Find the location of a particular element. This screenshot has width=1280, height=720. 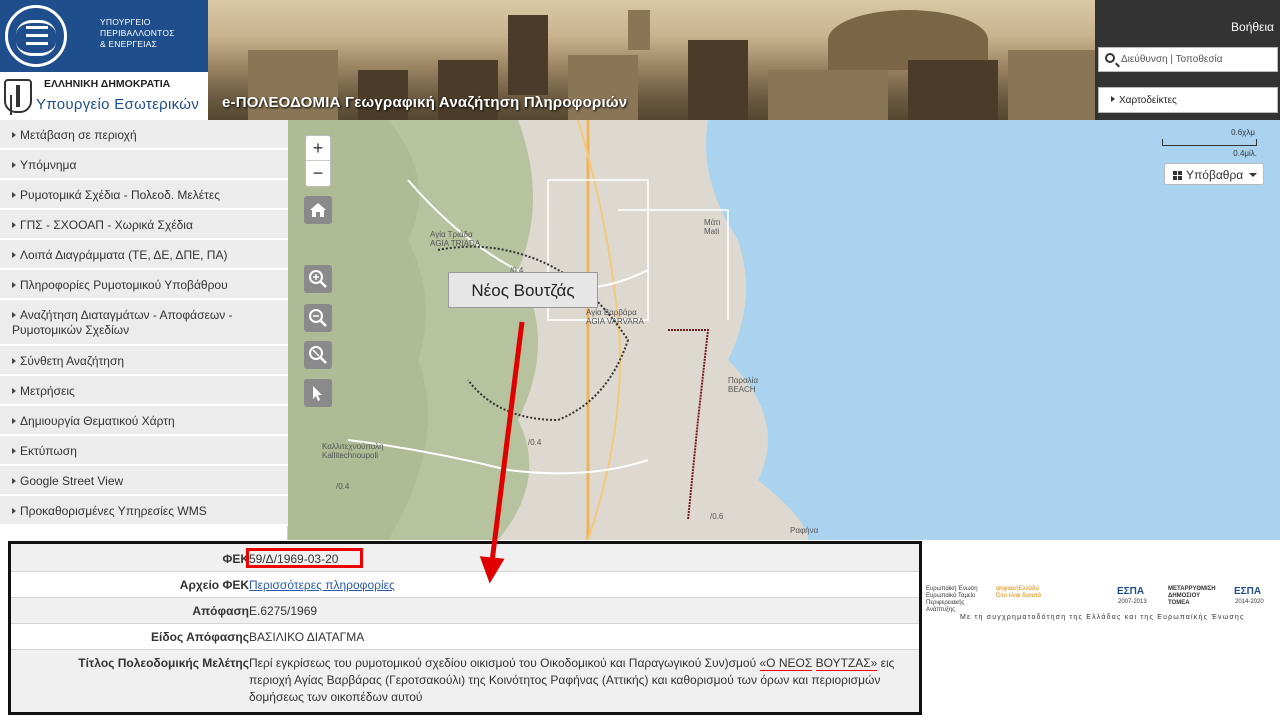

env-ministry-line2: ΠΕΡΙΒΑΛΛΟΝΤΟΣ is located at coordinates (137, 33).